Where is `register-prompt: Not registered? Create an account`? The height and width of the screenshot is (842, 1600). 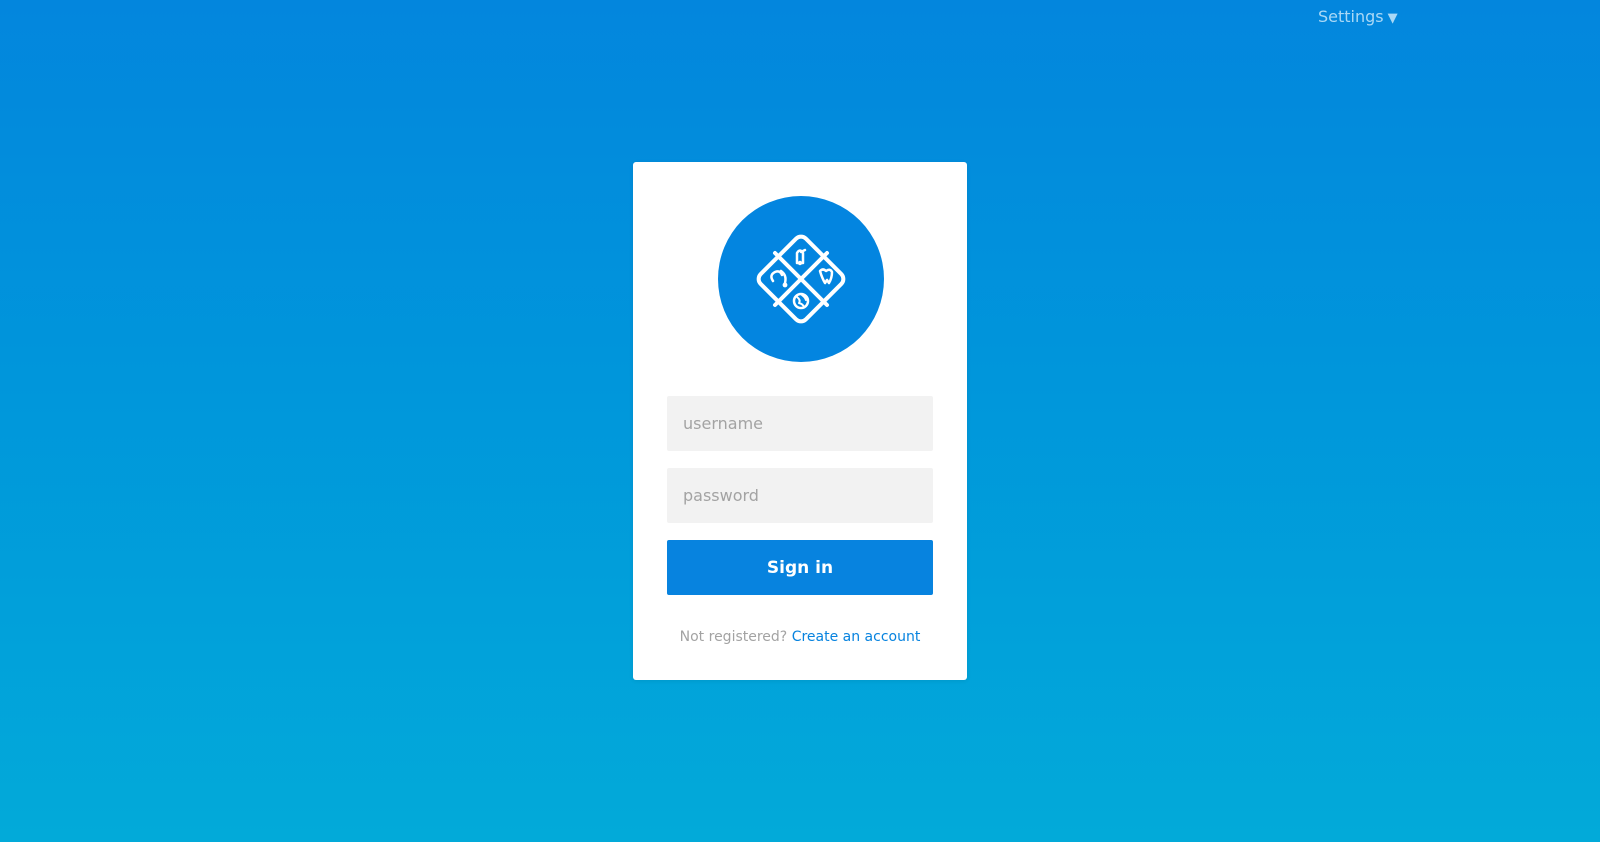
register-prompt: Not registered? Create an account is located at coordinates (800, 637).